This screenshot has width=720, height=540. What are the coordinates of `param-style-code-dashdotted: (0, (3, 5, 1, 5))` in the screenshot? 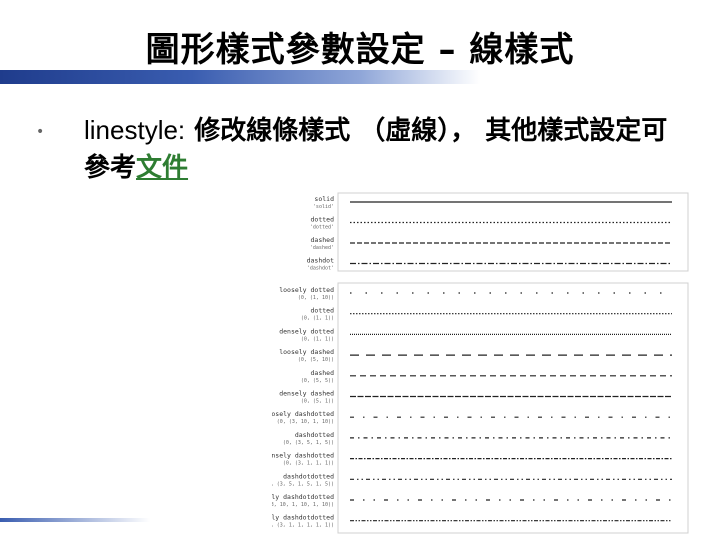 It's located at (308, 443).